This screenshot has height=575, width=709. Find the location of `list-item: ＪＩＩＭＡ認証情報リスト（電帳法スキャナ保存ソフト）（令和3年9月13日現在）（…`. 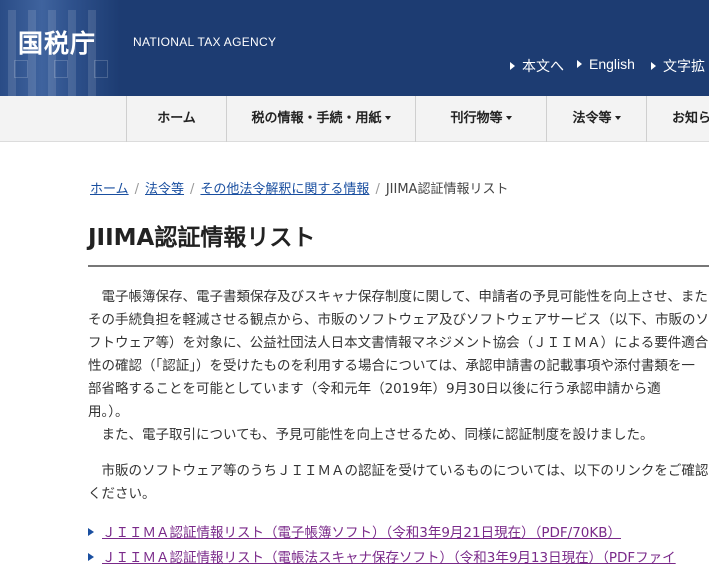

list-item: ＪＩＩＭＡ認証情報リスト（電帳法スキャナ保存ソフト）（令和3年9月13日現在）（… is located at coordinates (382, 558).